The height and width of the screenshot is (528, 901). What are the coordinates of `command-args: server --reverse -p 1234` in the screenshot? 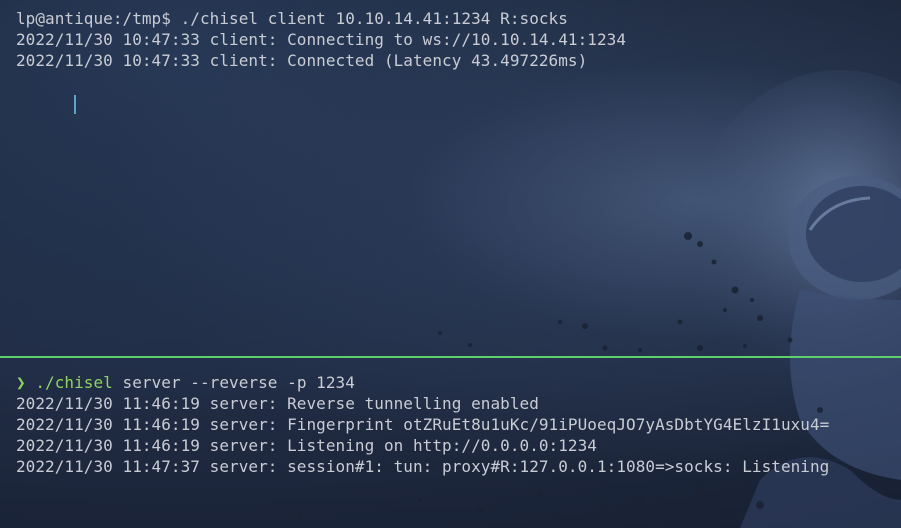 It's located at (238, 382).